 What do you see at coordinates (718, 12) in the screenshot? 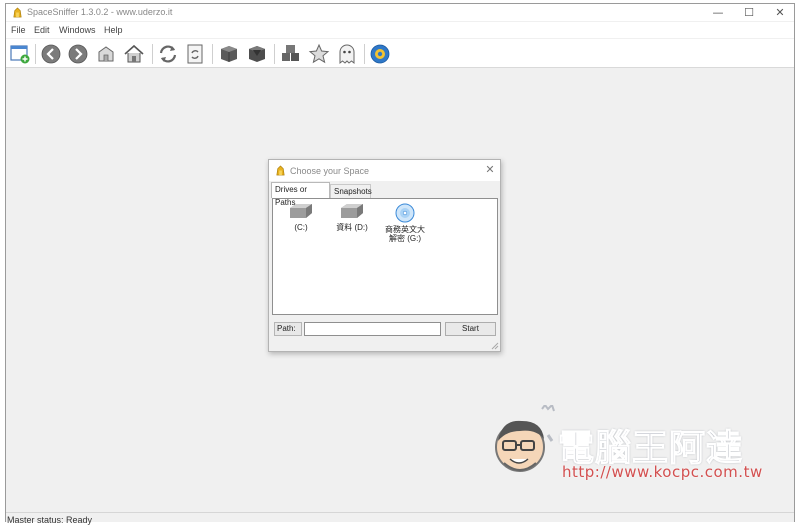
I see `minimize-button: —` at bounding box center [718, 12].